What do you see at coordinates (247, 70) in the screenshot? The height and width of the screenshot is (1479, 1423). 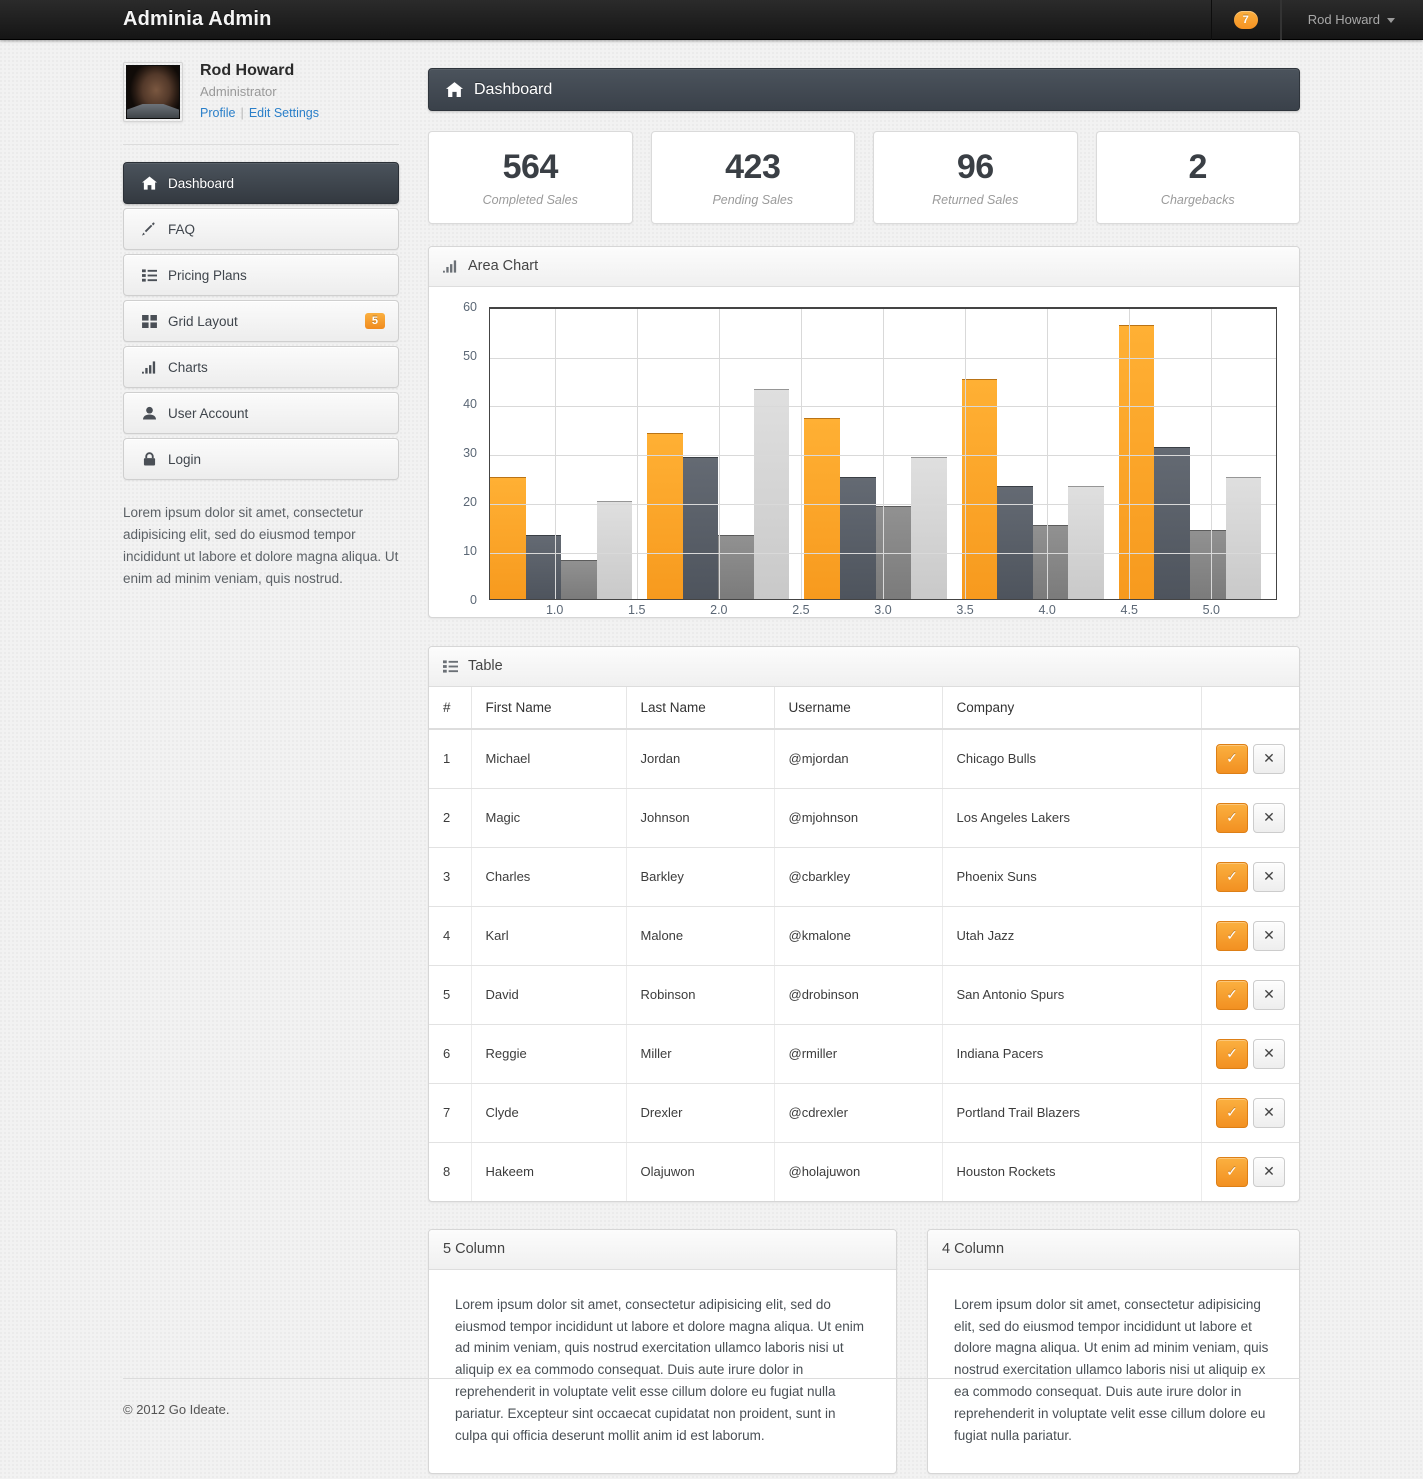 I see `profile-name: Rod Howard` at bounding box center [247, 70].